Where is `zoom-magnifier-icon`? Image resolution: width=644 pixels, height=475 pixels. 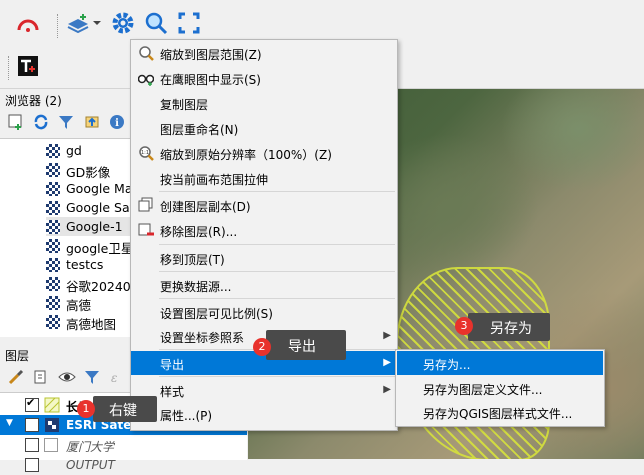 zoom-magnifier-icon is located at coordinates (146, 53).